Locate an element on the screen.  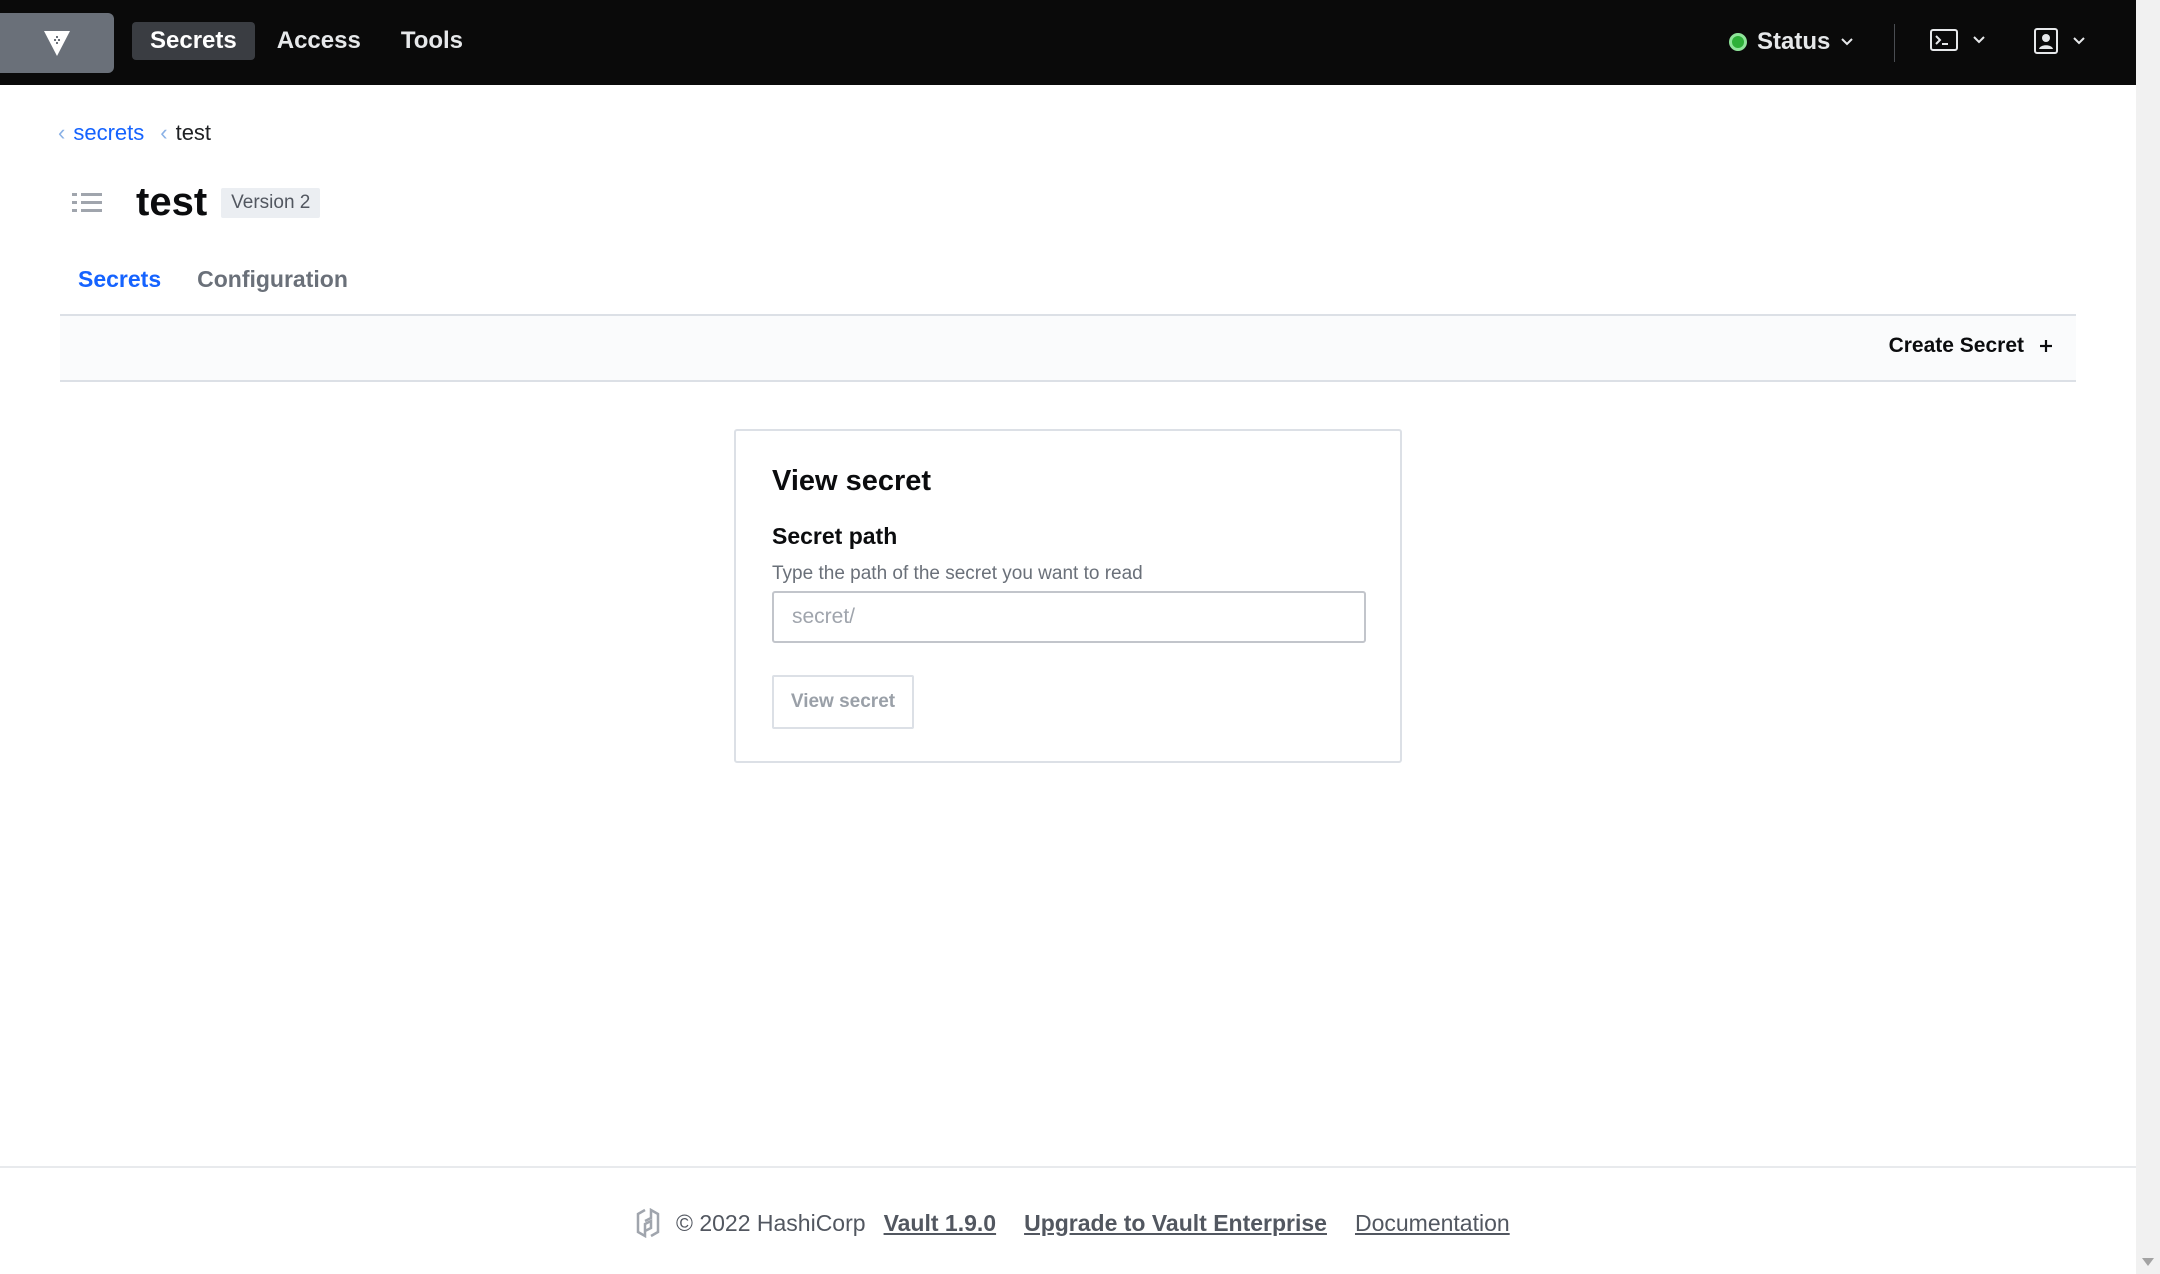
version-badge: Version 2 is located at coordinates (271, 202).